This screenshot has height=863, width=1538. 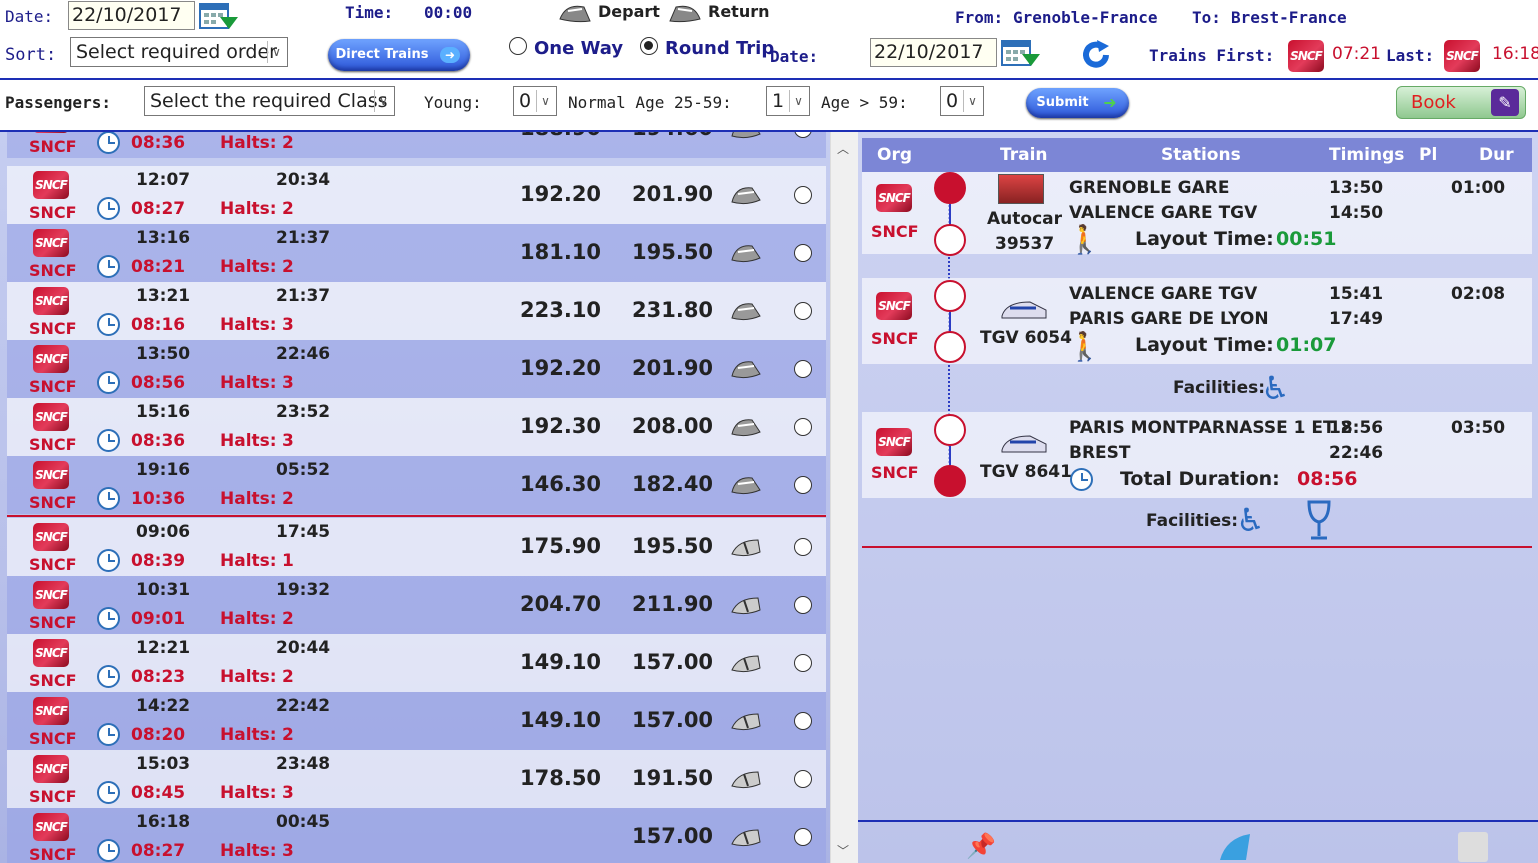 What do you see at coordinates (131, 15) in the screenshot?
I see `date-input: 22/10/2017` at bounding box center [131, 15].